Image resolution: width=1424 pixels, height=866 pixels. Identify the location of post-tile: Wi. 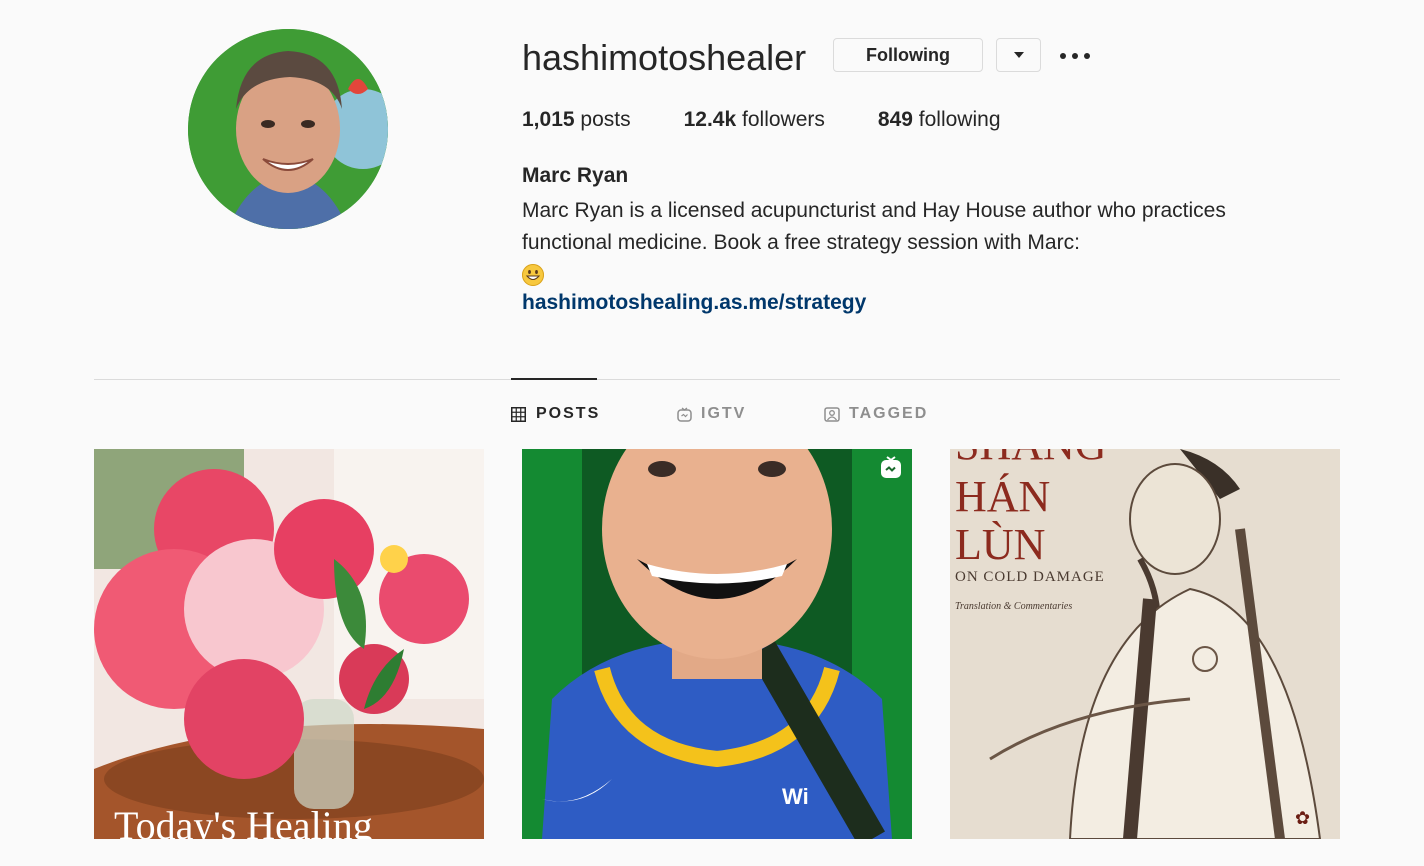
(717, 644).